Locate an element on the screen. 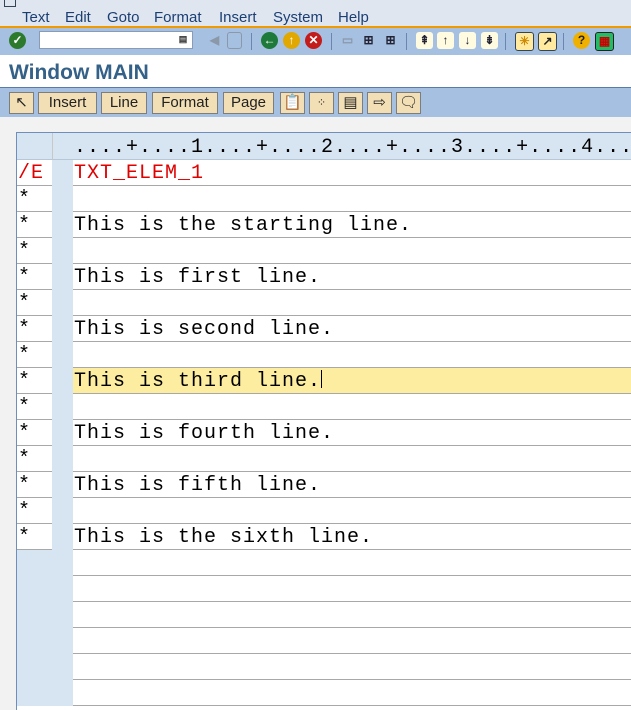 Image resolution: width=631 pixels, height=710 pixels. menu-goto: Goto is located at coordinates (123, 17).